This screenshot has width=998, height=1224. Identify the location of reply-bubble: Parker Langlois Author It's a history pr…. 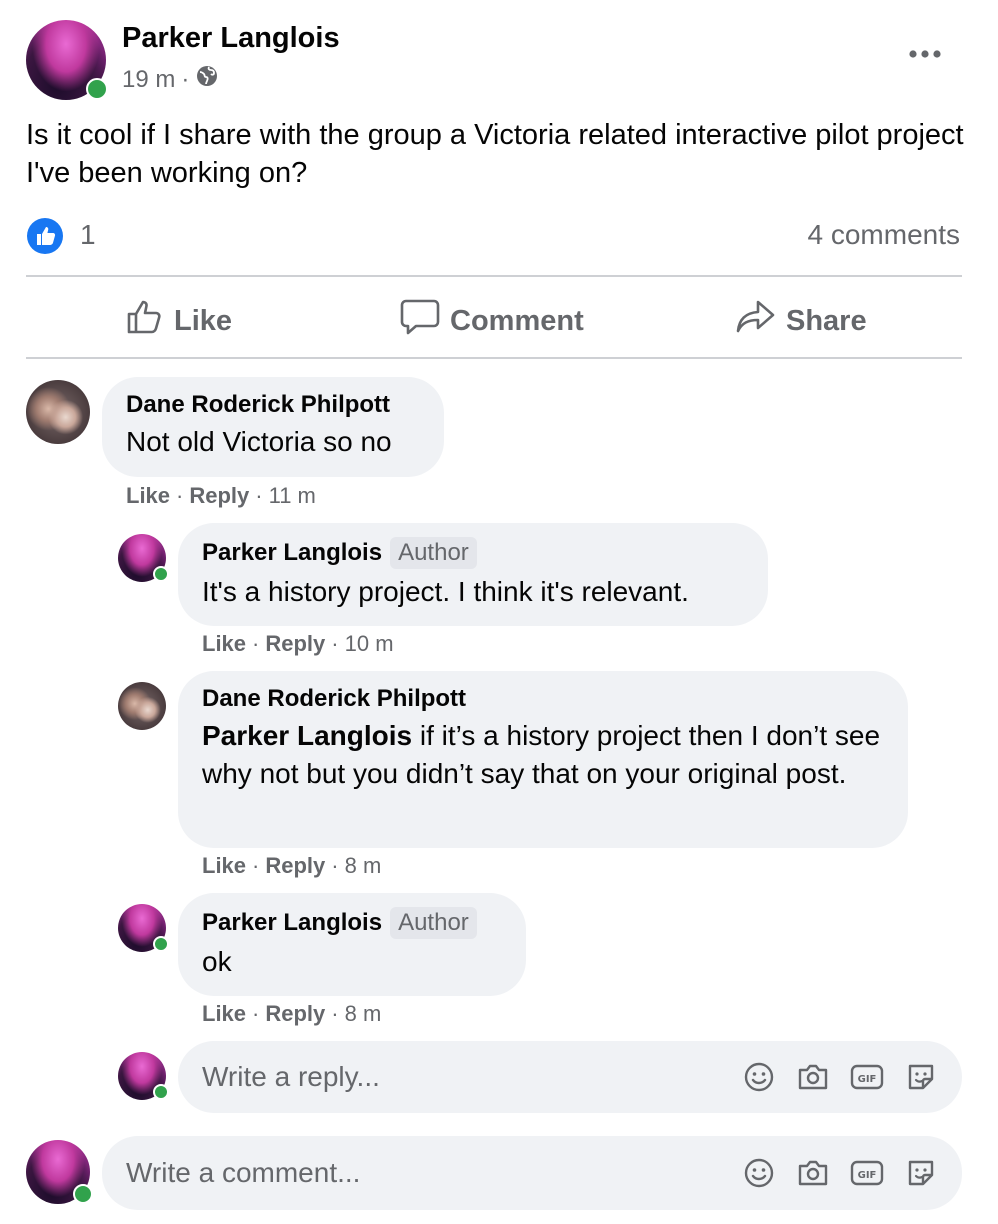
(473, 574).